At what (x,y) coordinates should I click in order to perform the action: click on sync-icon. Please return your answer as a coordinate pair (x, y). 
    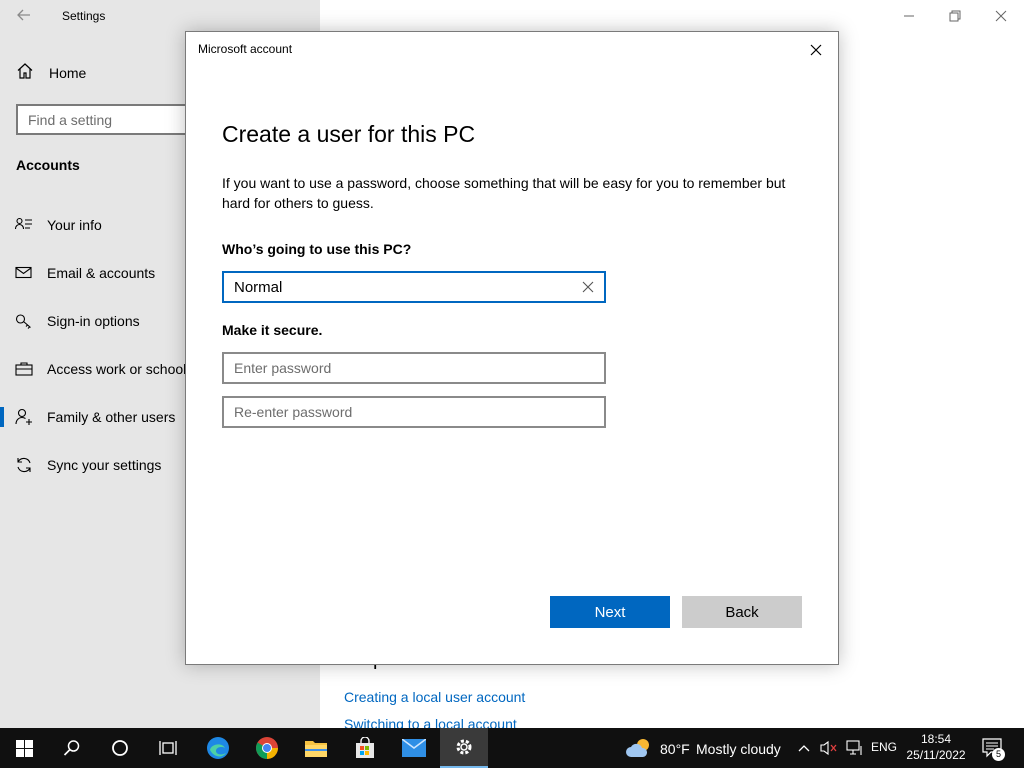
    Looking at the image, I should click on (24, 465).